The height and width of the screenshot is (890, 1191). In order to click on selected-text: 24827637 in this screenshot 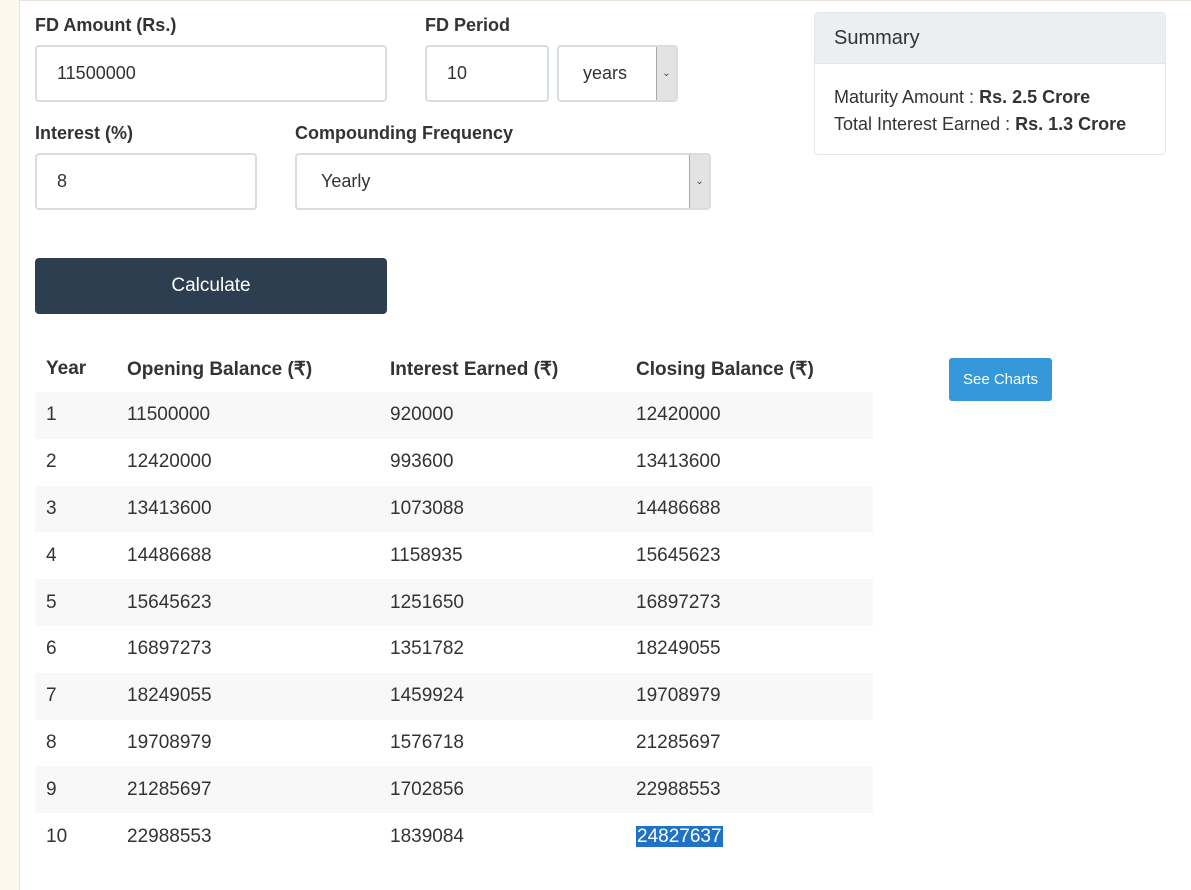, I will do `click(679, 836)`.